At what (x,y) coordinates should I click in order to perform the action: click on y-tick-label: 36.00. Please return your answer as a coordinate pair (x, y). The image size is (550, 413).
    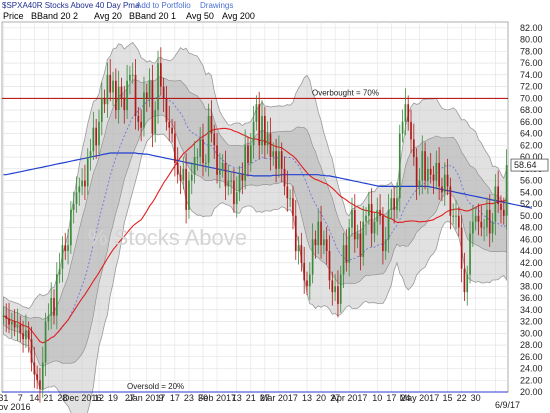
    Looking at the image, I should click on (531, 298).